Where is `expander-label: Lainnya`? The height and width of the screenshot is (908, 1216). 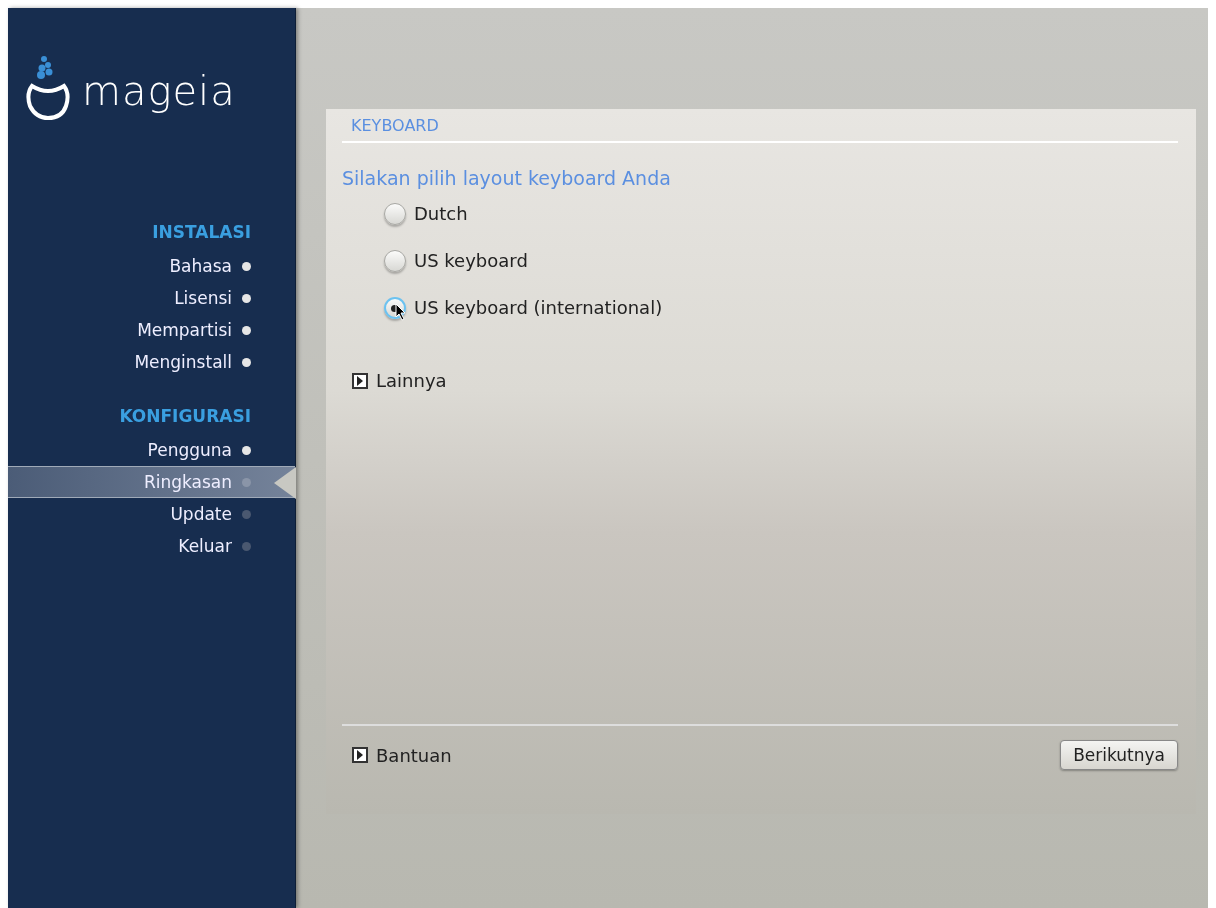 expander-label: Lainnya is located at coordinates (411, 380).